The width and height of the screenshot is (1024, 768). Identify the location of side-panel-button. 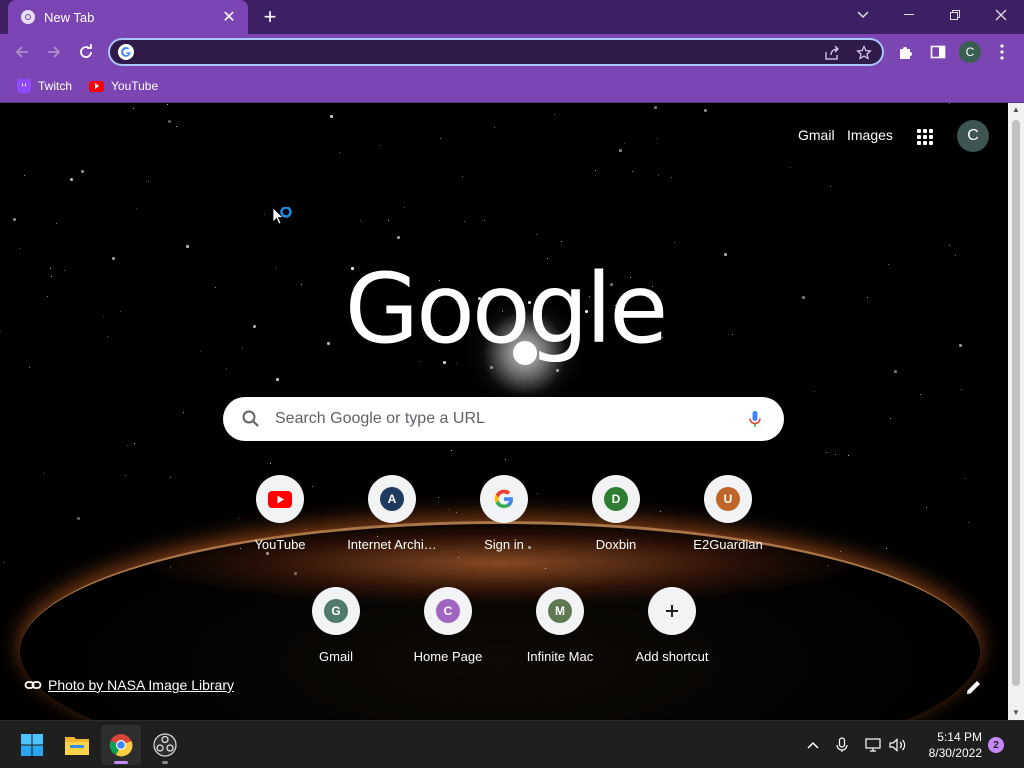
(938, 52).